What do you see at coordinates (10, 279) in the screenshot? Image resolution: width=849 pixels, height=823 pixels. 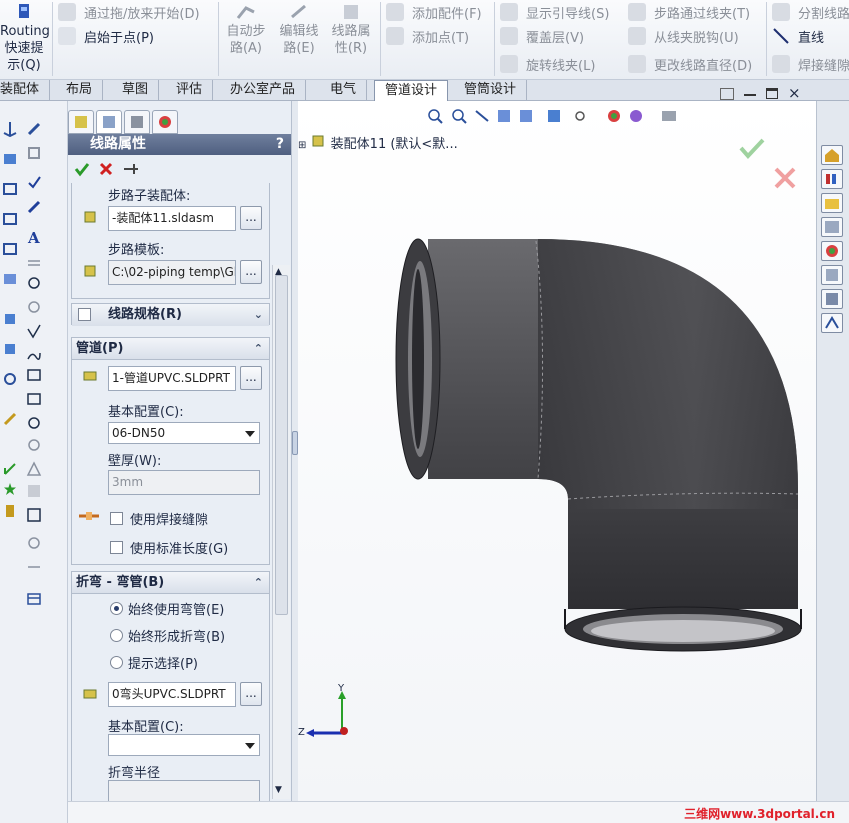 I see `explode-view-icon` at bounding box center [10, 279].